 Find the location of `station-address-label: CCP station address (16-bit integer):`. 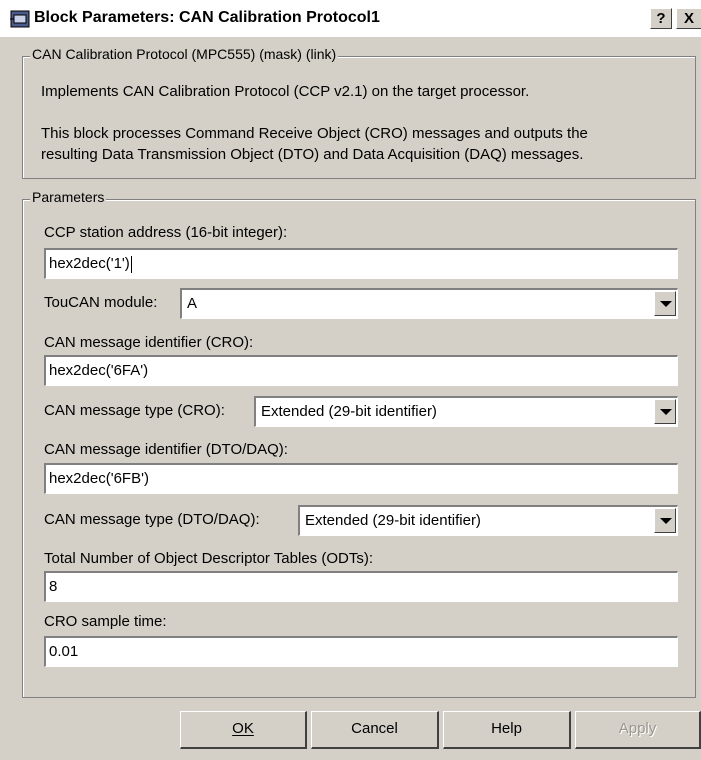

station-address-label: CCP station address (16-bit integer): is located at coordinates (166, 232).